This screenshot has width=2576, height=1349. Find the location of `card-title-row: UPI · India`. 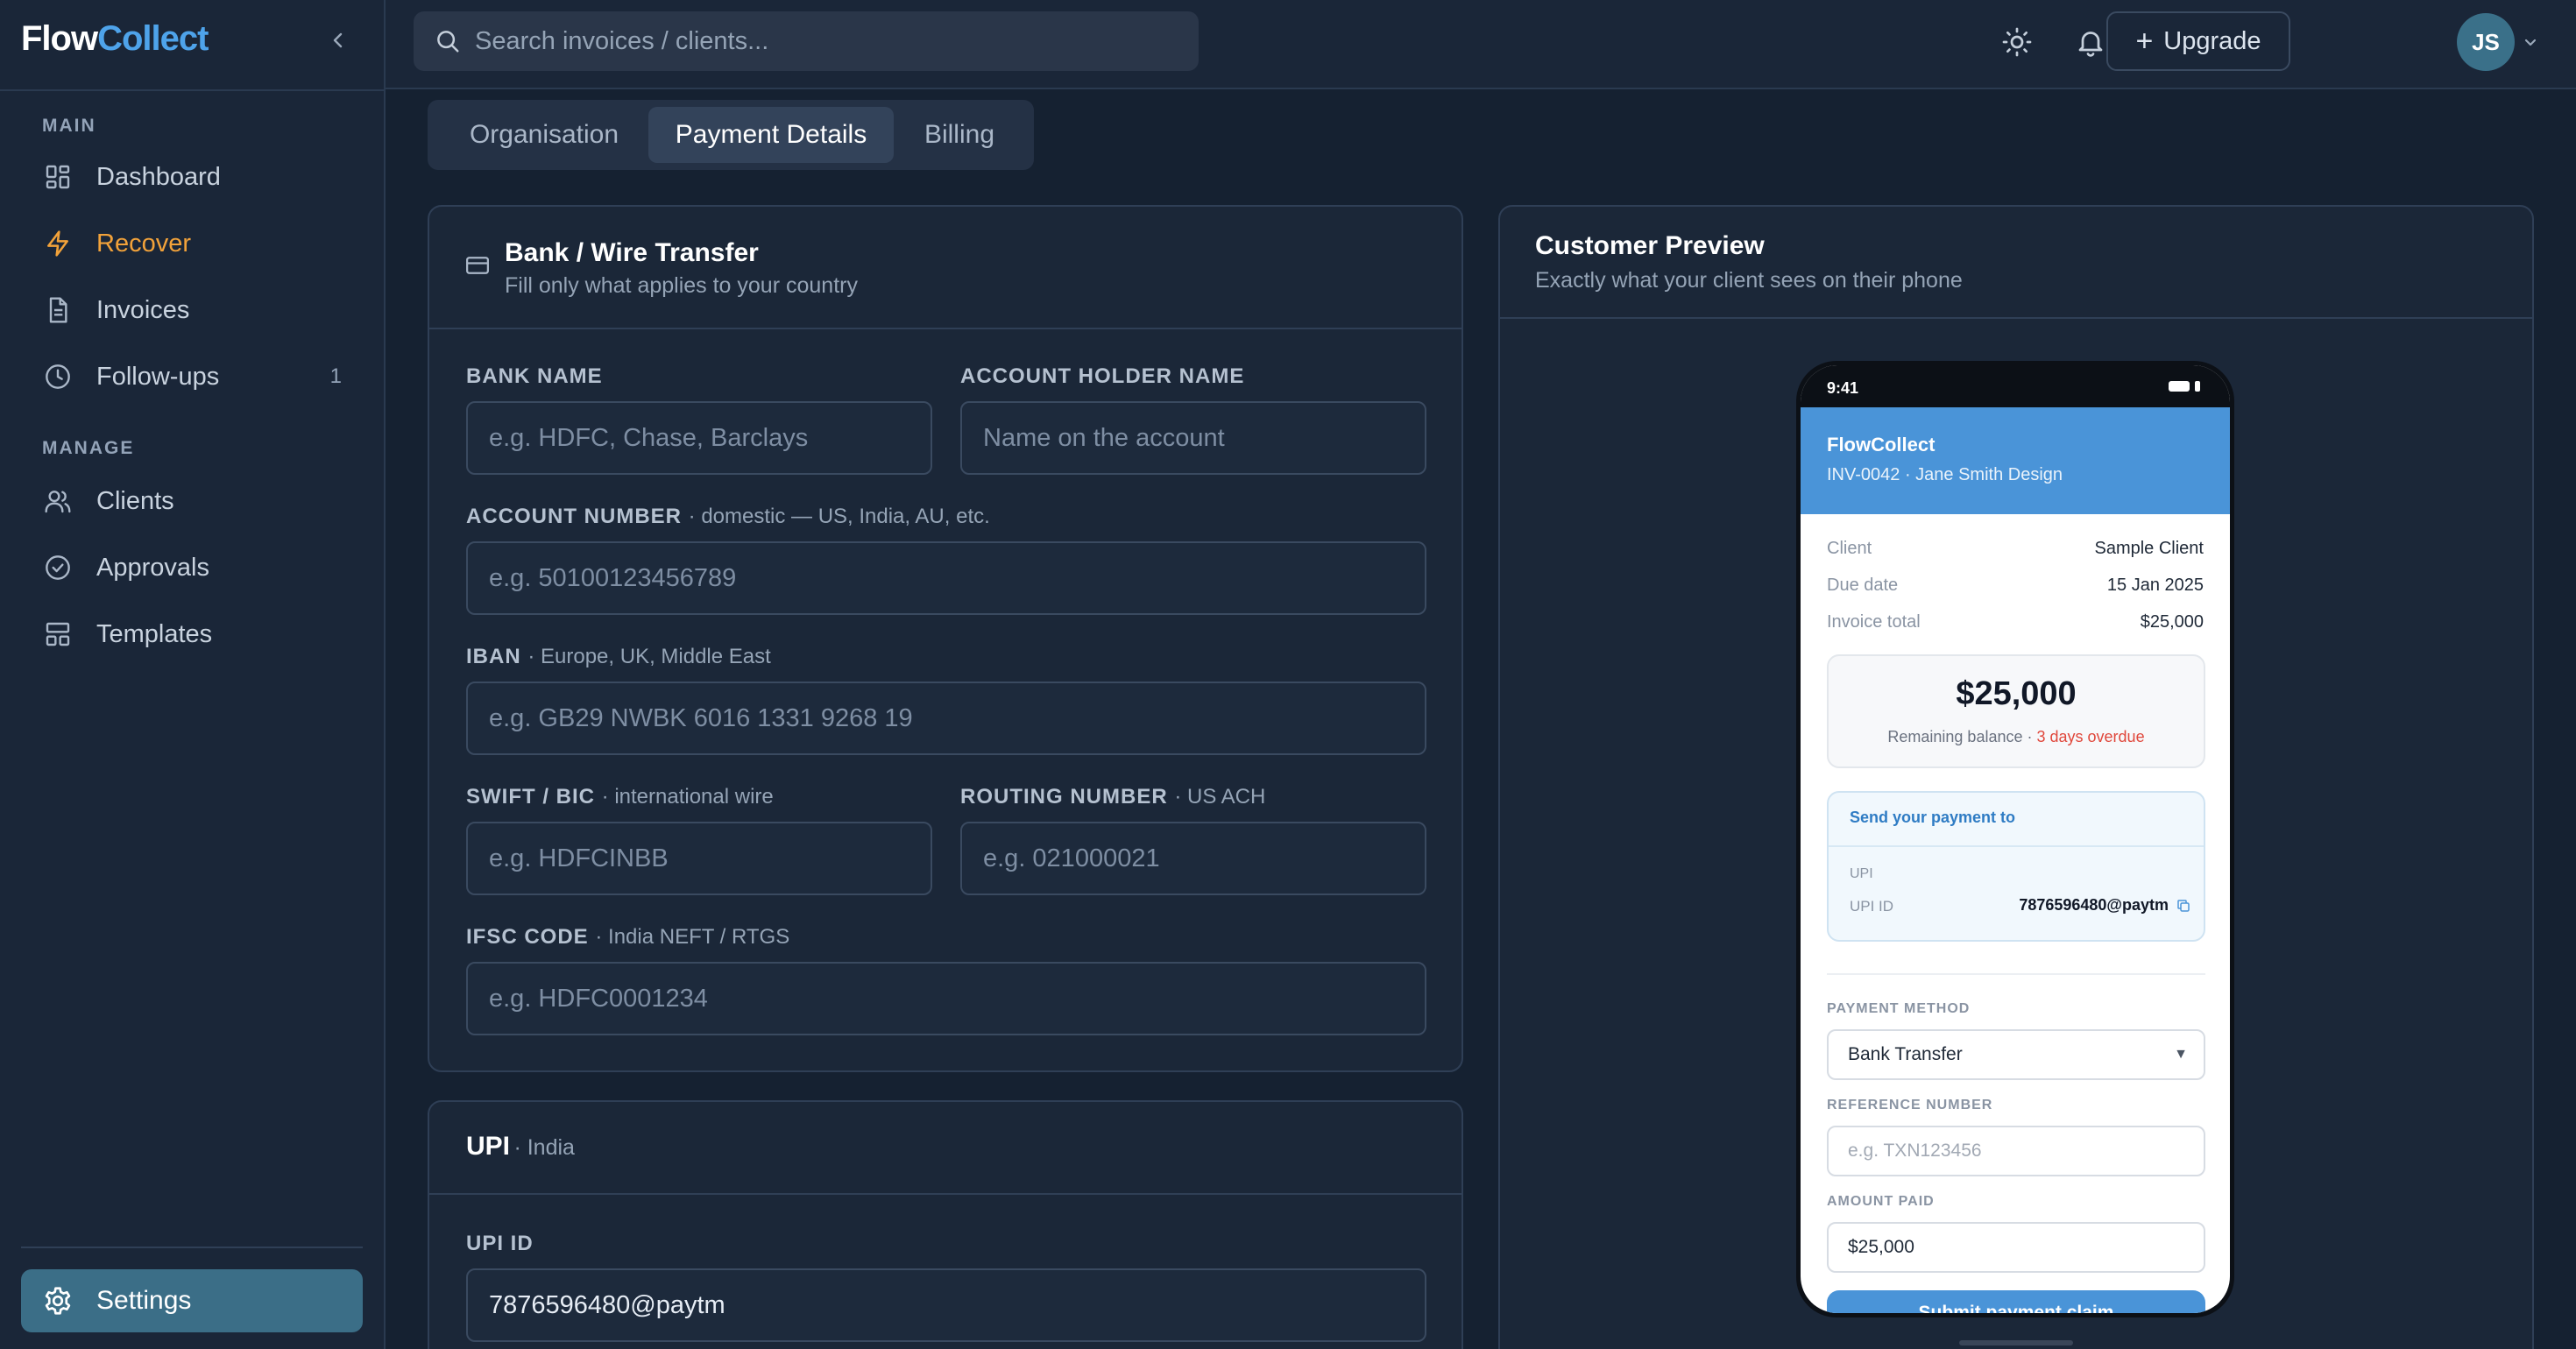

card-title-row: UPI · India is located at coordinates (520, 1147).